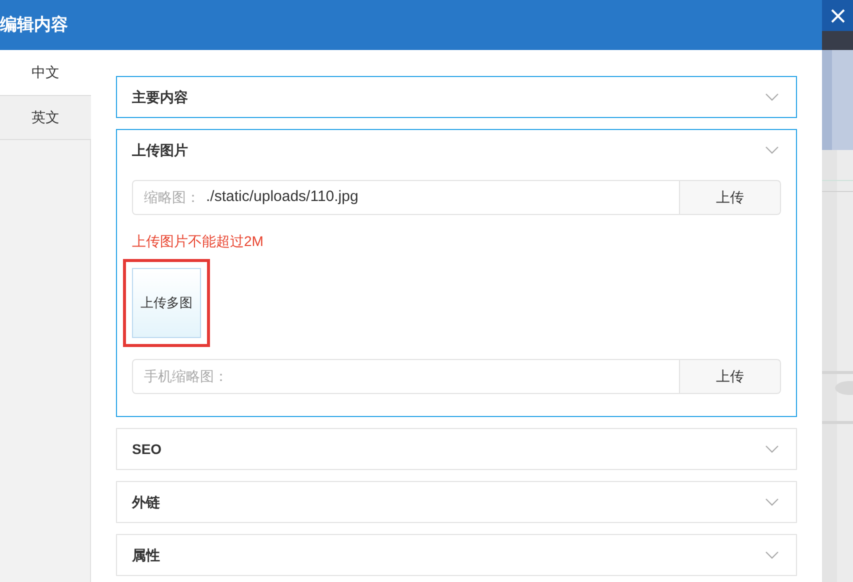 Image resolution: width=853 pixels, height=582 pixels. What do you see at coordinates (198, 241) in the screenshot?
I see `size-note: 上传图片不能超过2M` at bounding box center [198, 241].